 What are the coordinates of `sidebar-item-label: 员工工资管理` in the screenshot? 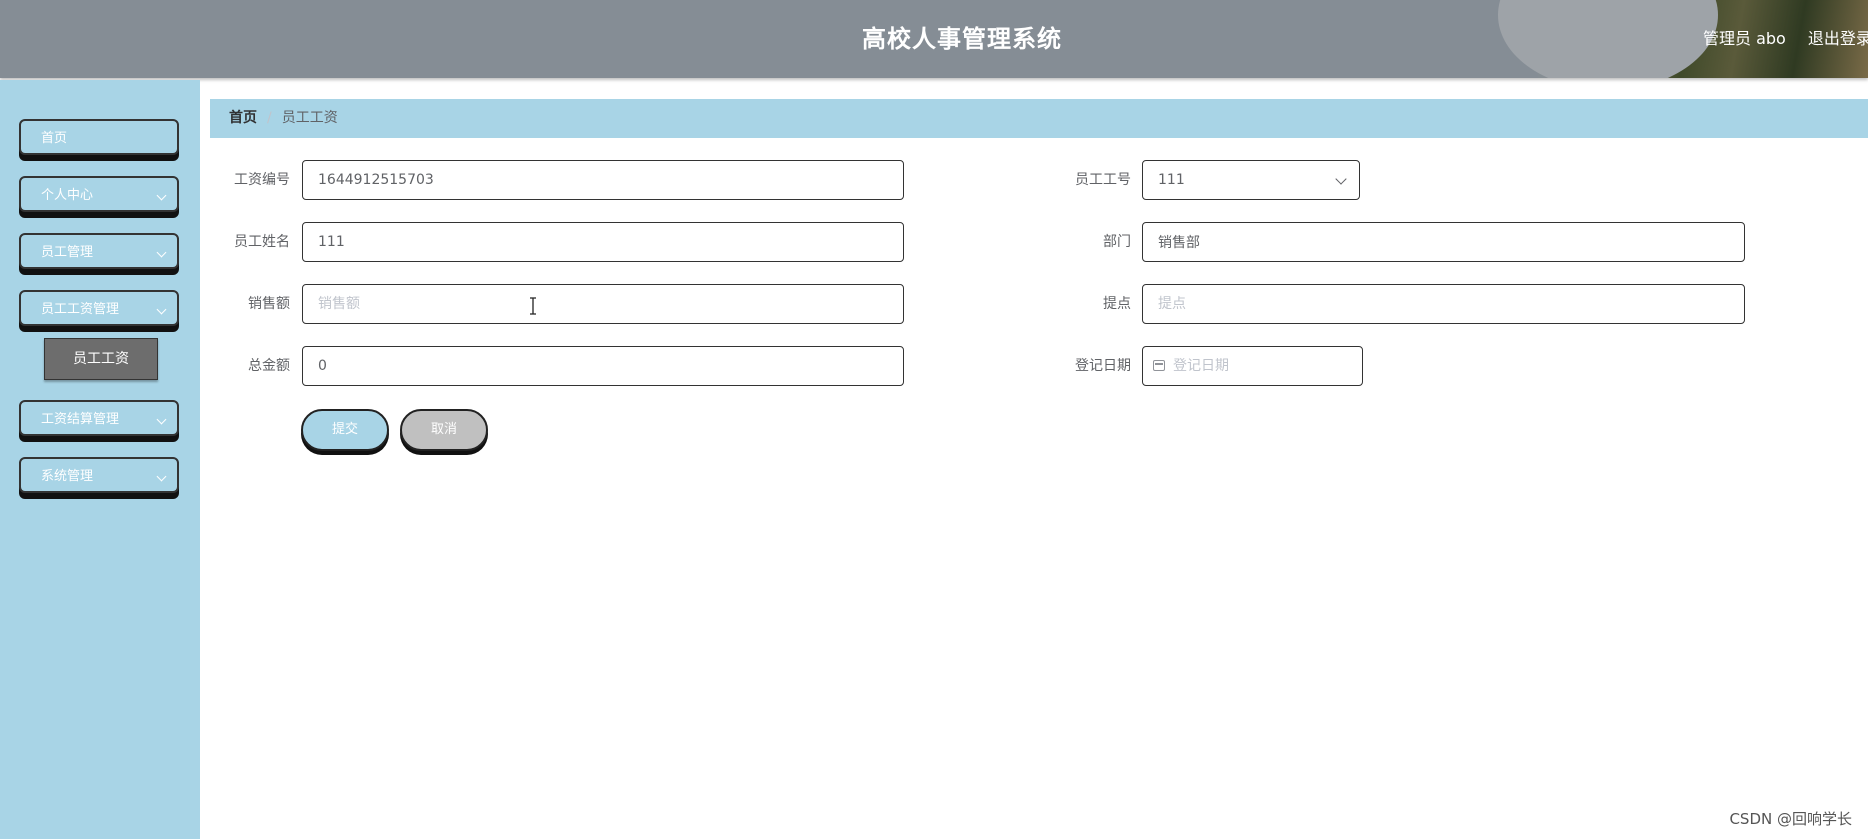 It's located at (80, 309).